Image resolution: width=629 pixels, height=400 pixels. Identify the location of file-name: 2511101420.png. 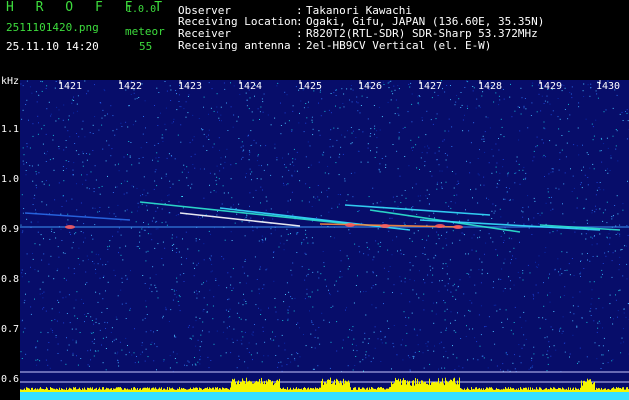
(52, 27).